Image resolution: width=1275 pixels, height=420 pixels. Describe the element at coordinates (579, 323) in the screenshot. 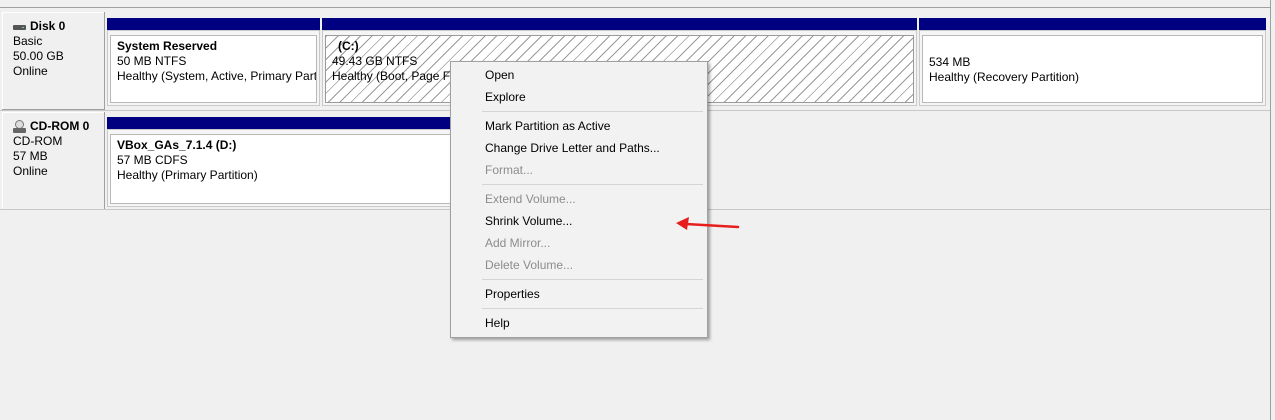

I see `menu-item-help: Help` at that location.